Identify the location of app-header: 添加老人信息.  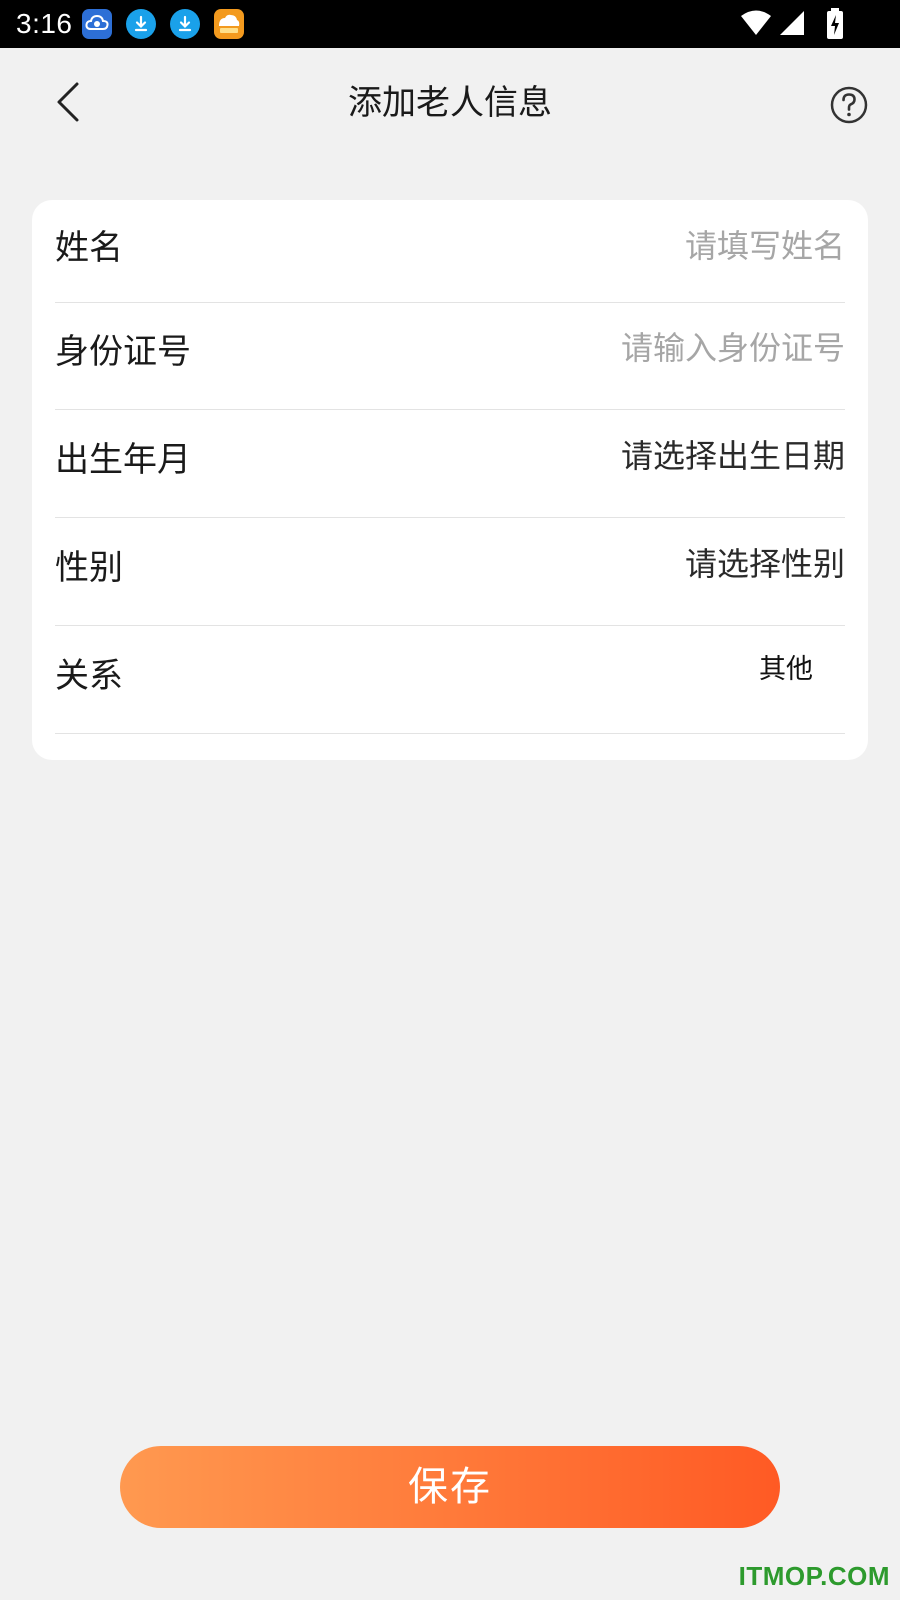
(450, 107).